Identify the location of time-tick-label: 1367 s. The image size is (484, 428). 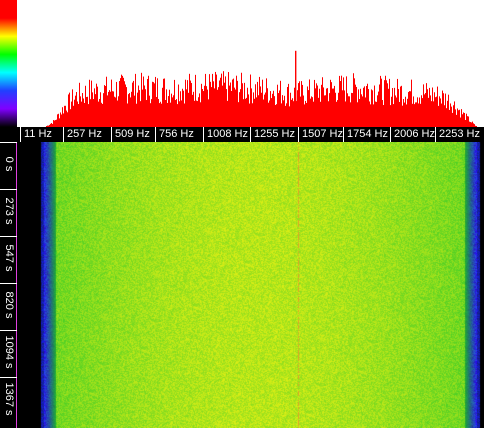
(8, 399).